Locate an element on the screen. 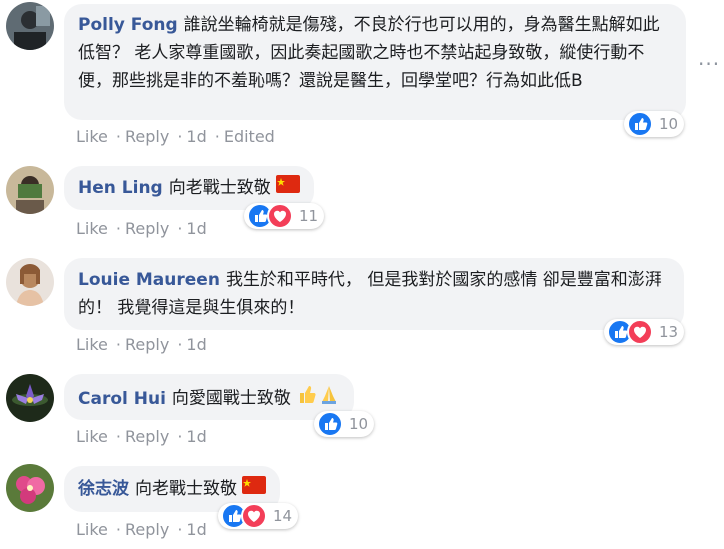 This screenshot has height=549, width=724. comment-actions: Like · Reply · 1d · Edited is located at coordinates (175, 136).